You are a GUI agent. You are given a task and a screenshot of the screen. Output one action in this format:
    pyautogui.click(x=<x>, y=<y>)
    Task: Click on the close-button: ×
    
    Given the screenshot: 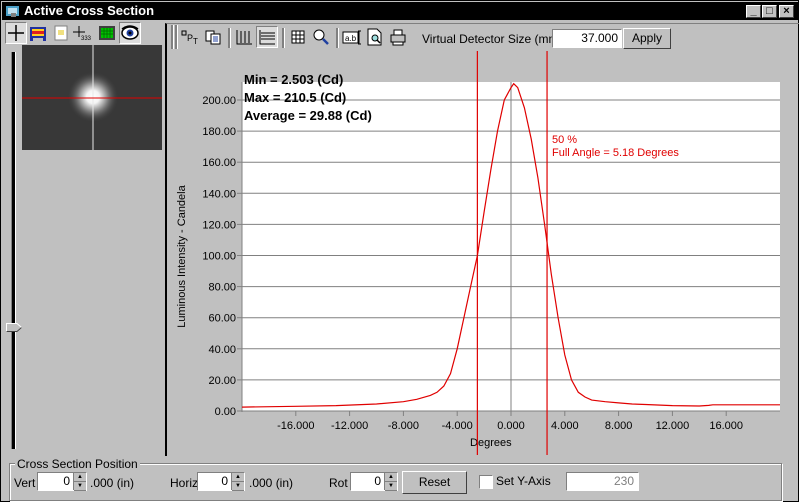 What is the action you would take?
    pyautogui.click(x=786, y=11)
    